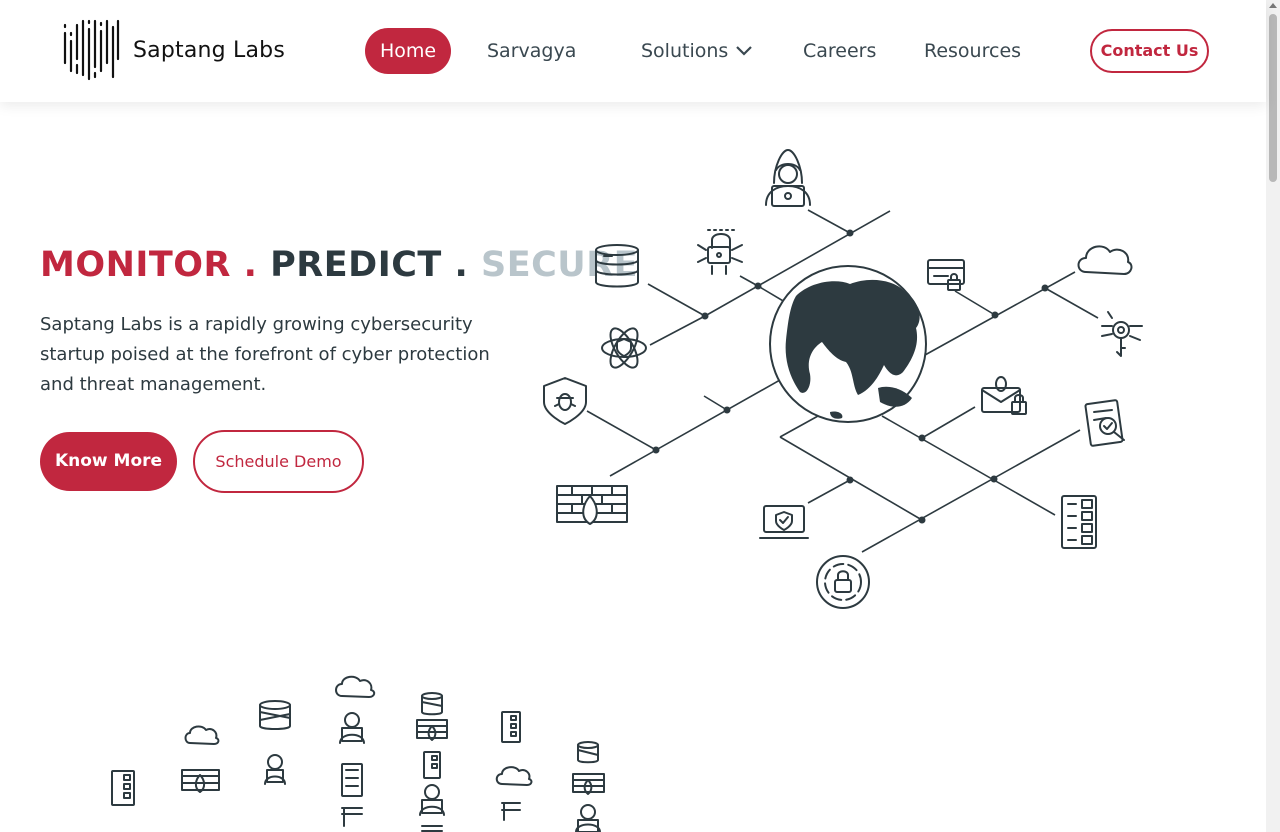 The width and height of the screenshot is (1280, 832). I want to click on document-check-icon, so click(1104, 423).